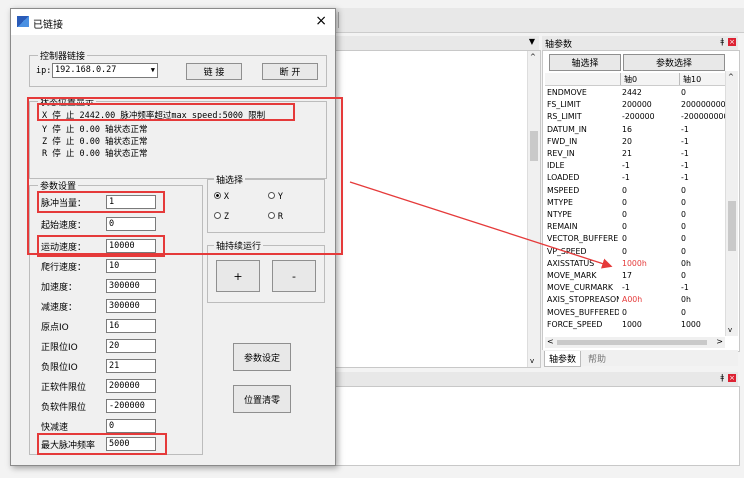 This screenshot has width=744, height=478. Describe the element at coordinates (214, 71) in the screenshot. I see `link-button: 链 接` at that location.